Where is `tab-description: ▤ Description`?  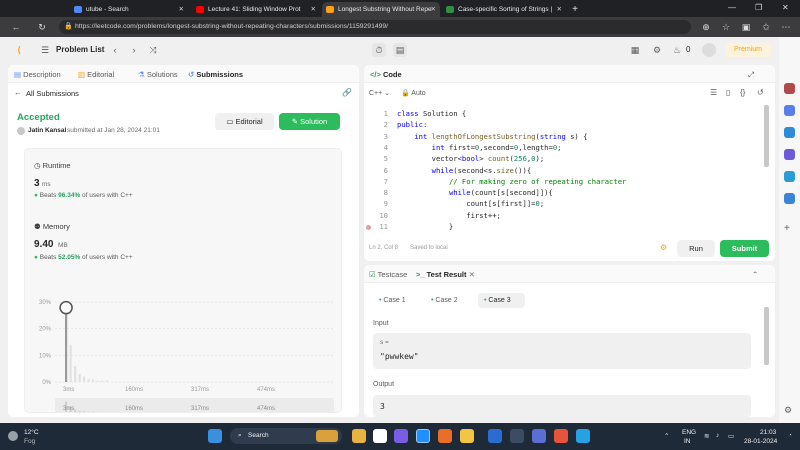 tab-description: ▤ Description is located at coordinates (37, 74).